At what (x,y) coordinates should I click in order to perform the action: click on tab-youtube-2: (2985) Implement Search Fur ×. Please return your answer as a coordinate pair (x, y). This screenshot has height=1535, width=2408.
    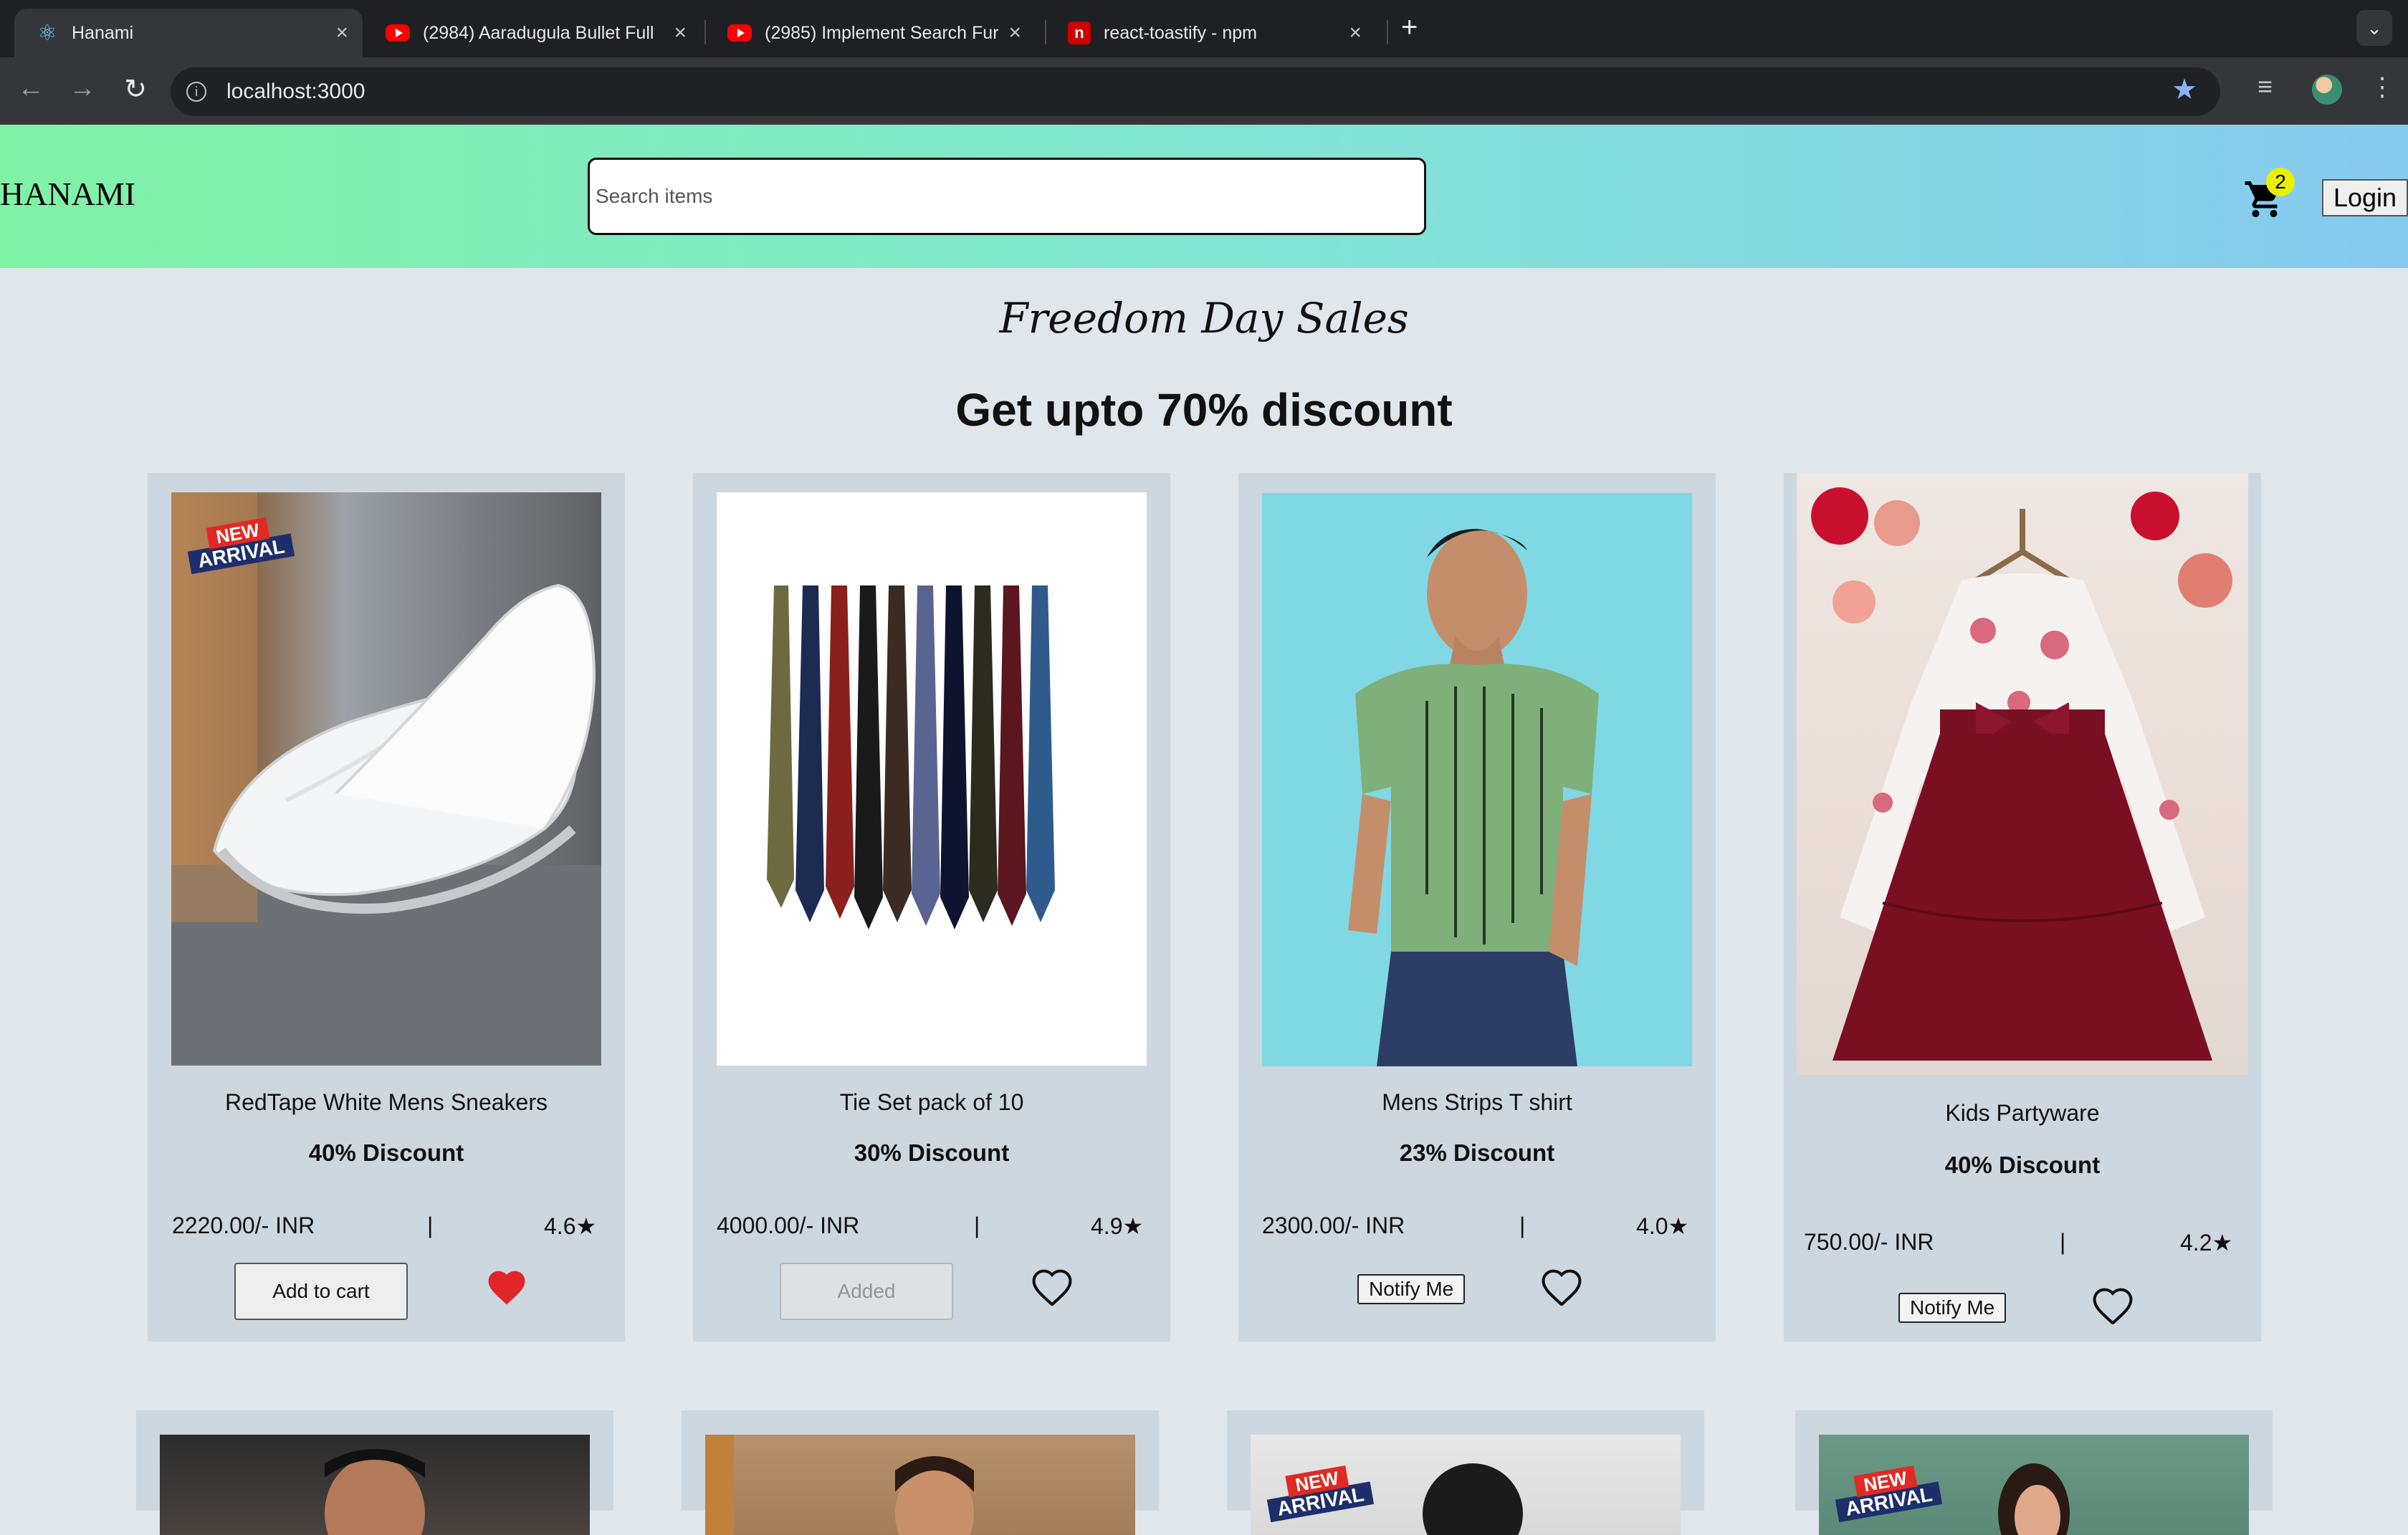
    Looking at the image, I should click on (871, 33).